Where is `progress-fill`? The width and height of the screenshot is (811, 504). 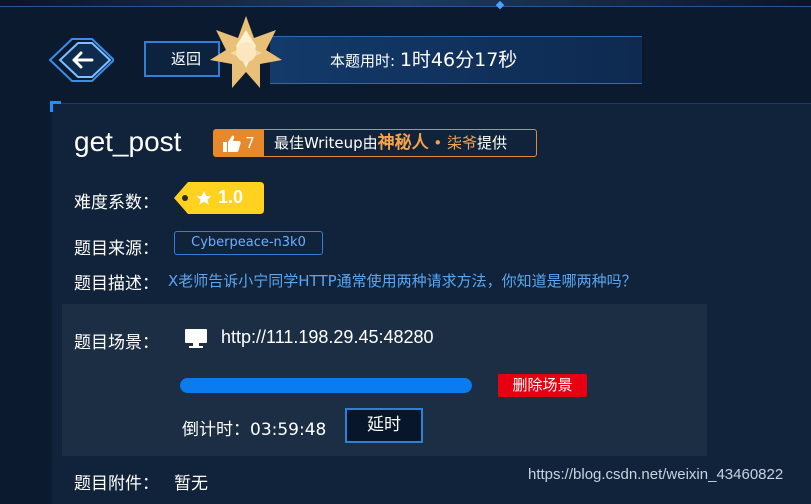
progress-fill is located at coordinates (326, 385).